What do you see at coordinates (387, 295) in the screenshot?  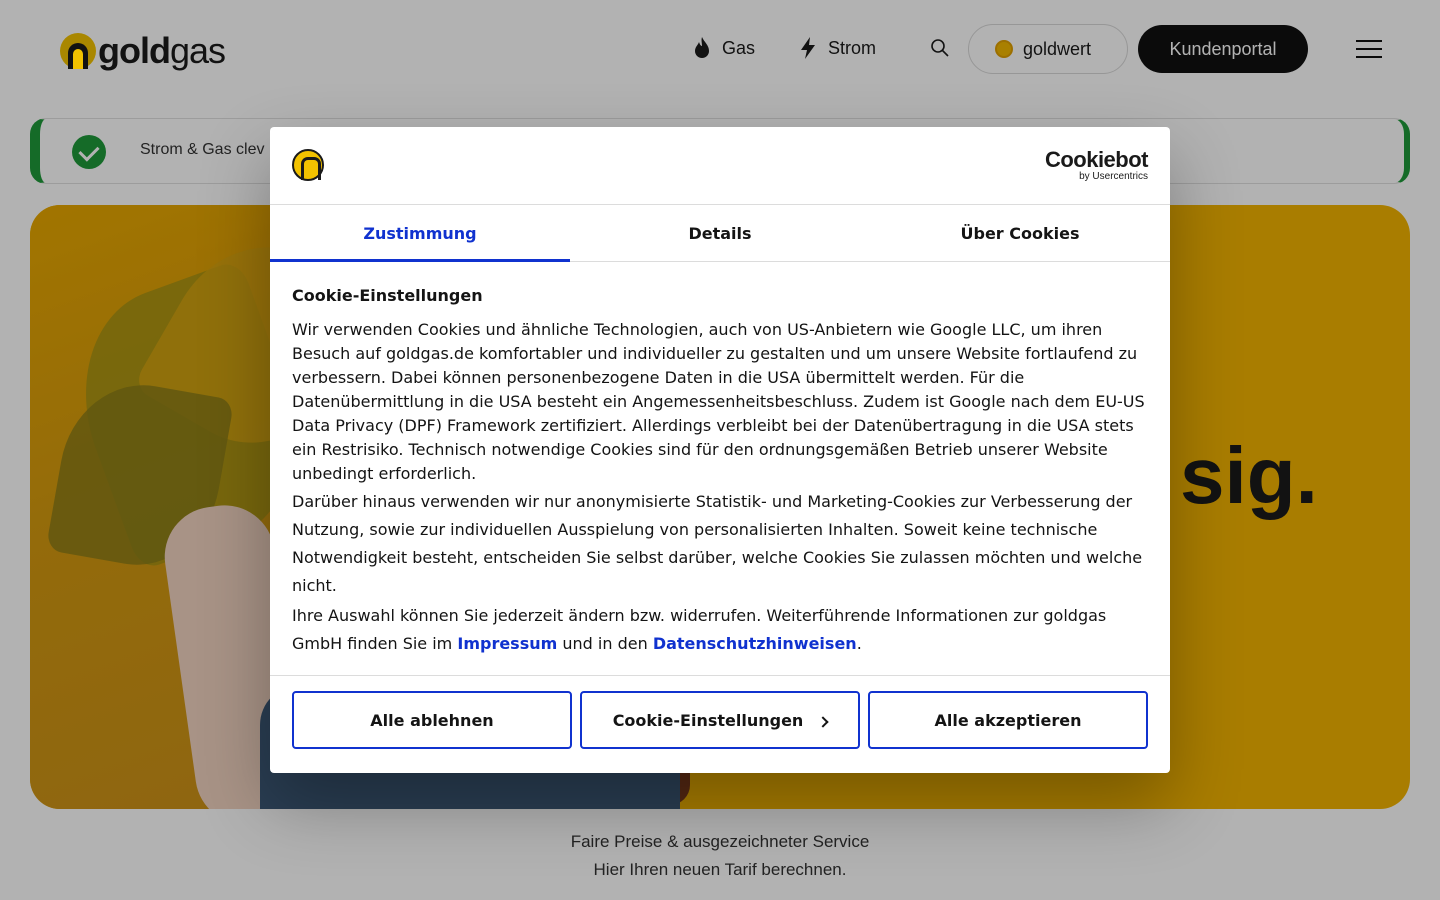 I see `dialog-heading: Cookie-Einstellungen` at bounding box center [387, 295].